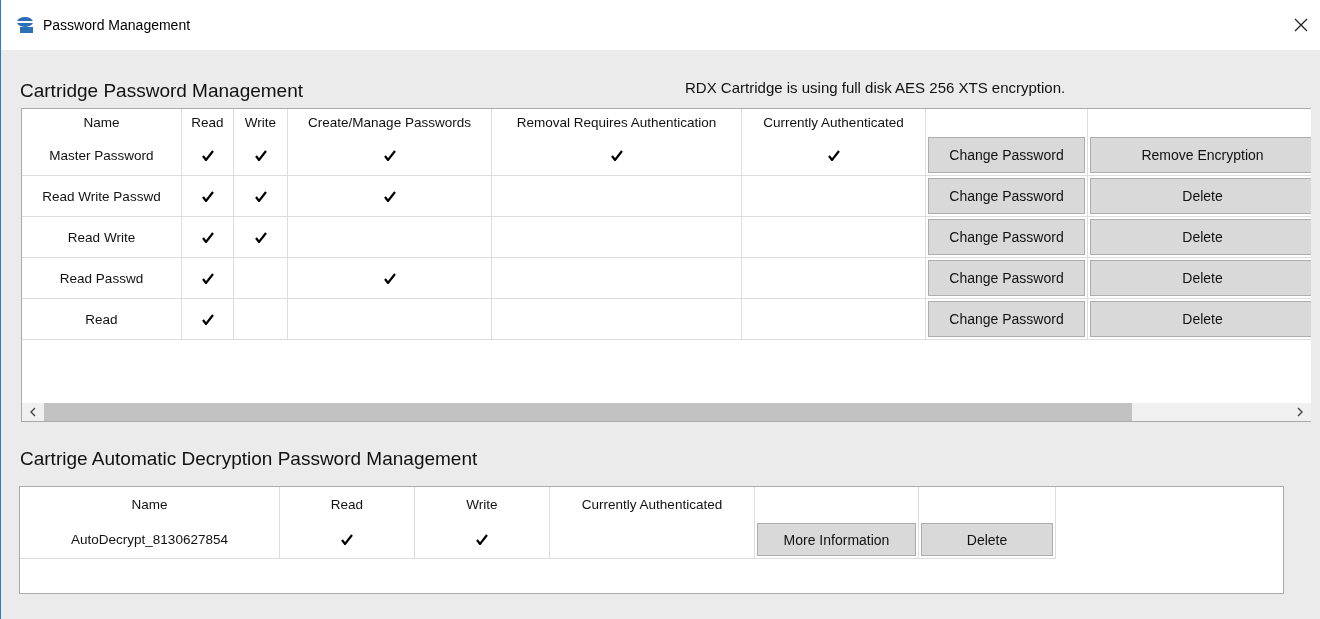 This screenshot has width=1320, height=619. I want to click on table-cell: Read Passwd, so click(102, 278).